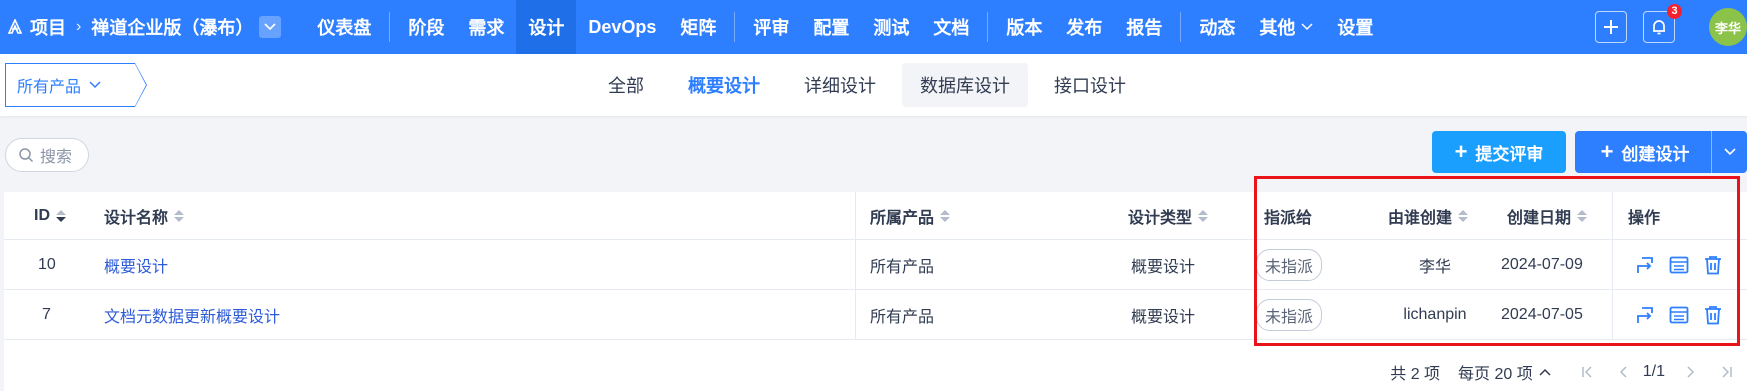 Image resolution: width=1747 pixels, height=391 pixels. What do you see at coordinates (26, 155) in the screenshot?
I see `search-icon` at bounding box center [26, 155].